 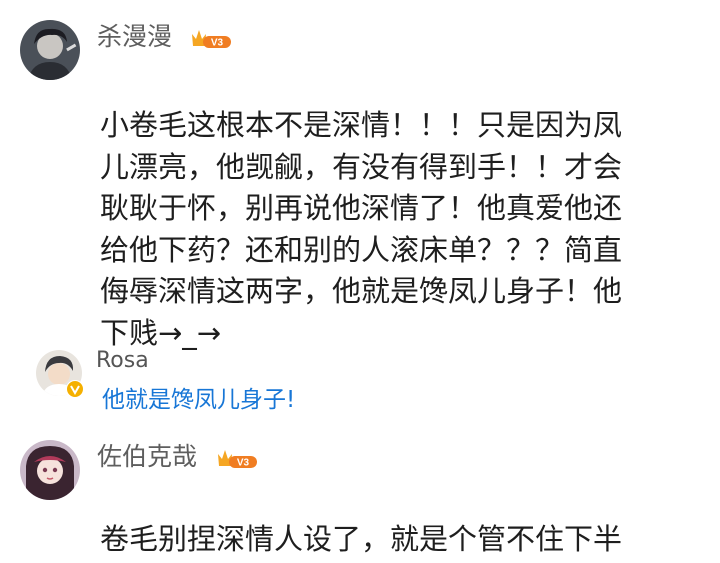 I want to click on comment-username: 杀漫漫, so click(x=134, y=37).